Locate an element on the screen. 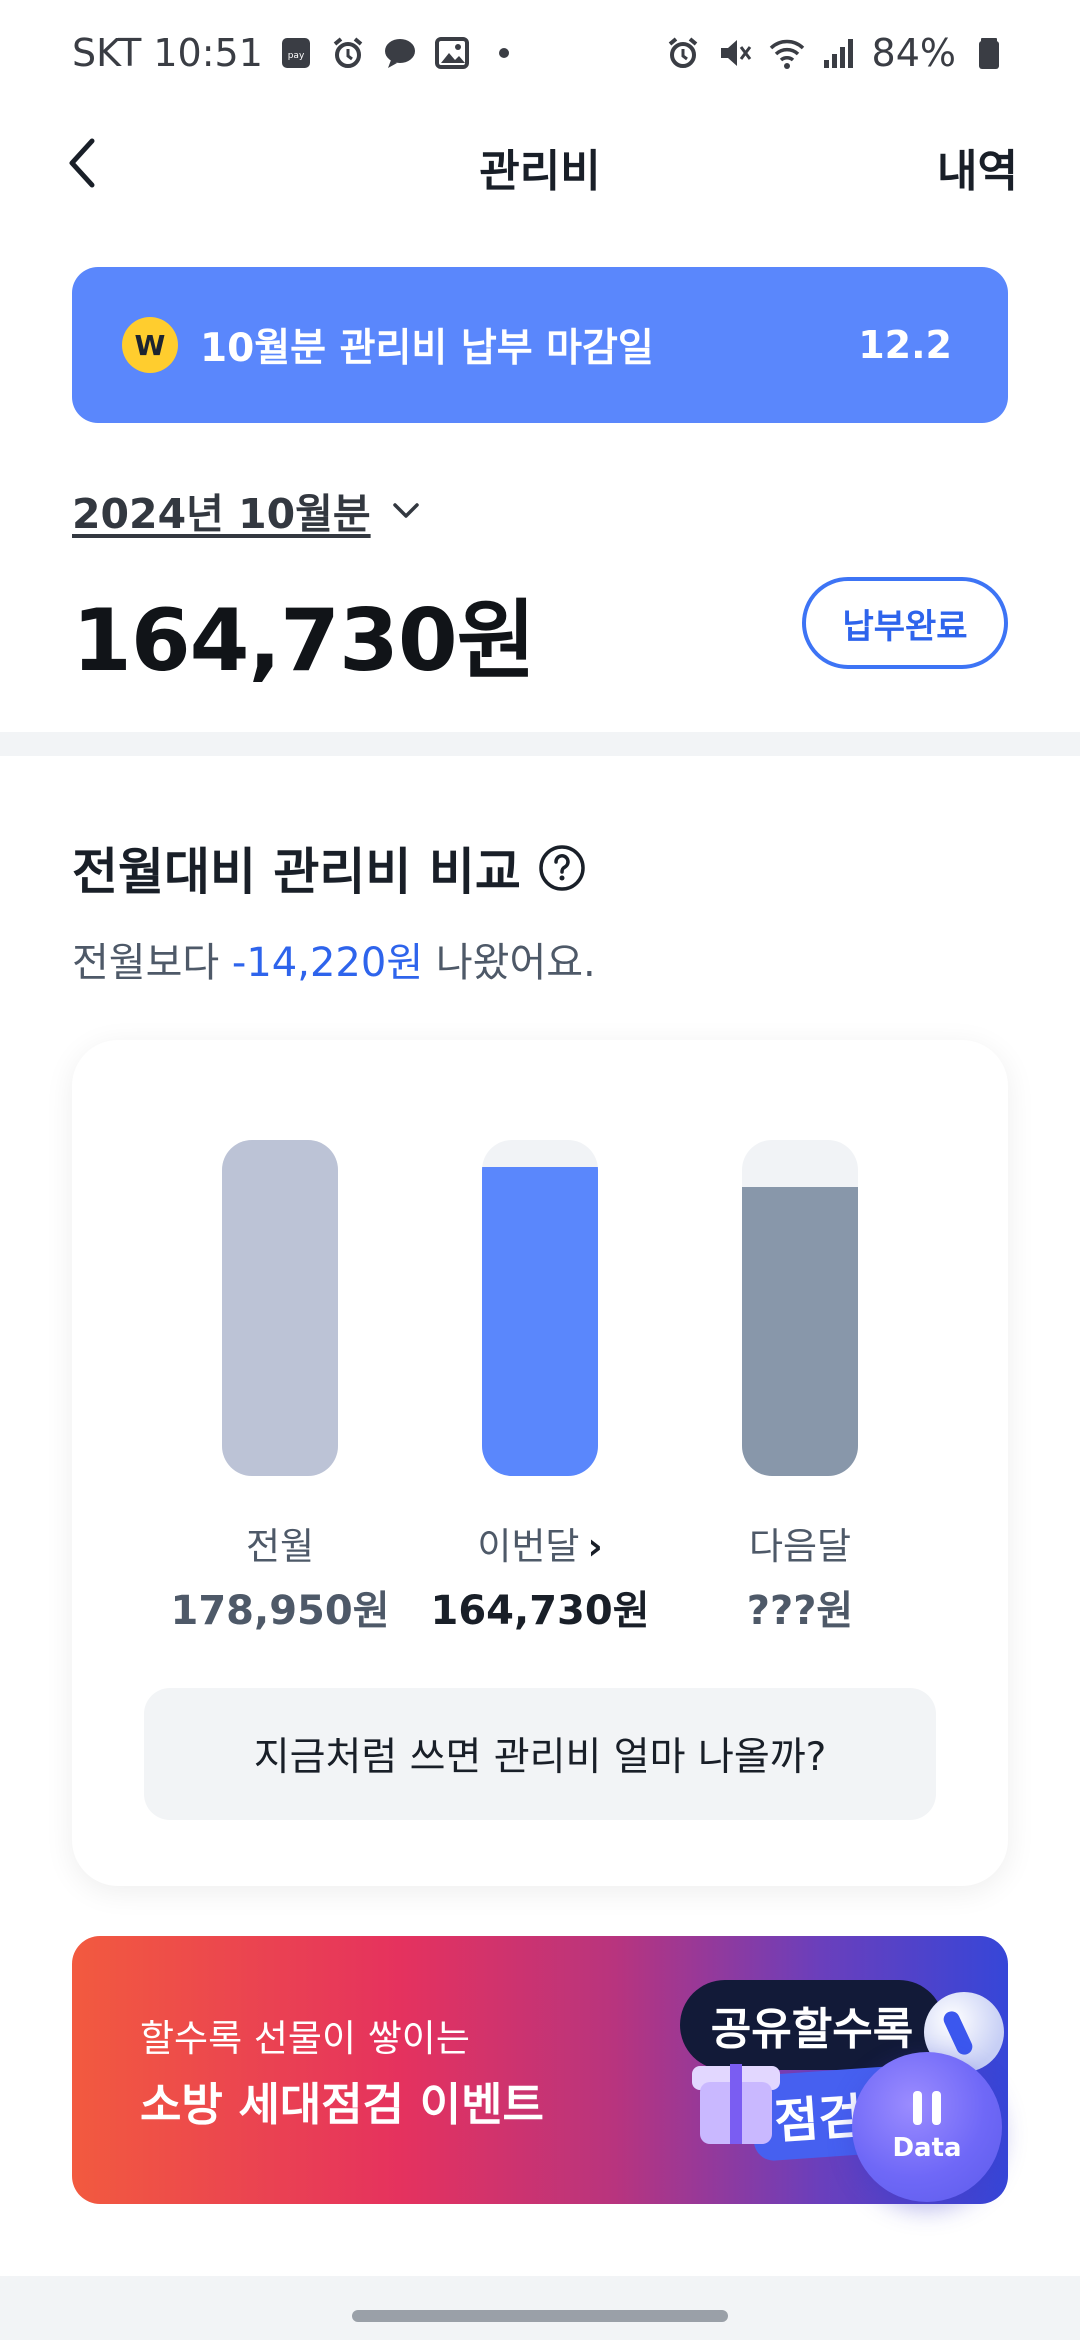  won-coin-icon: W is located at coordinates (150, 345).